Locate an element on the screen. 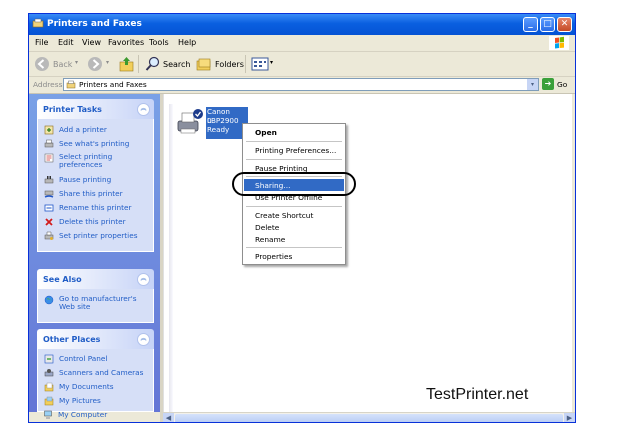 This screenshot has height=436, width=620. go-arrow-icon: ➔ is located at coordinates (548, 84).